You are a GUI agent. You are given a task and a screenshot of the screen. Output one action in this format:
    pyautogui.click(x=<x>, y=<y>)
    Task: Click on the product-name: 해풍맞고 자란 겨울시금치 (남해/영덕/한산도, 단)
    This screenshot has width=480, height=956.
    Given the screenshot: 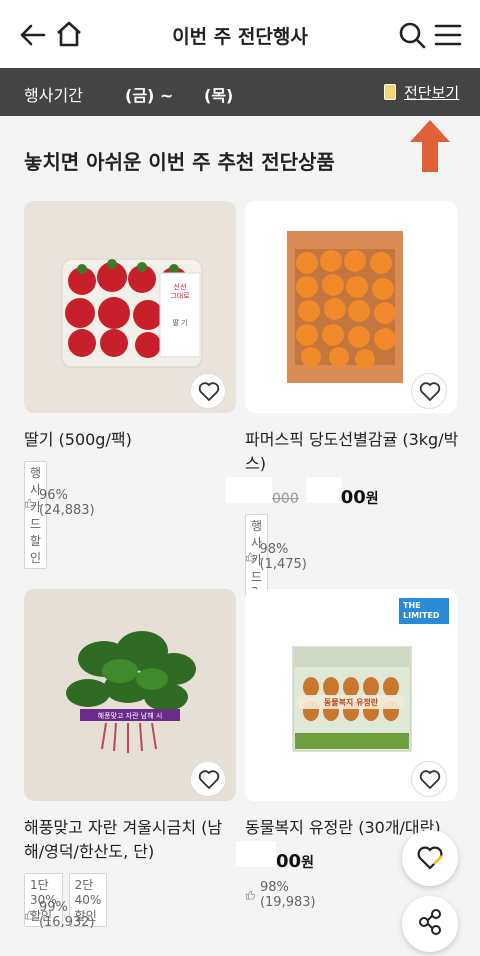 What is the action you would take?
    pyautogui.click(x=129, y=840)
    